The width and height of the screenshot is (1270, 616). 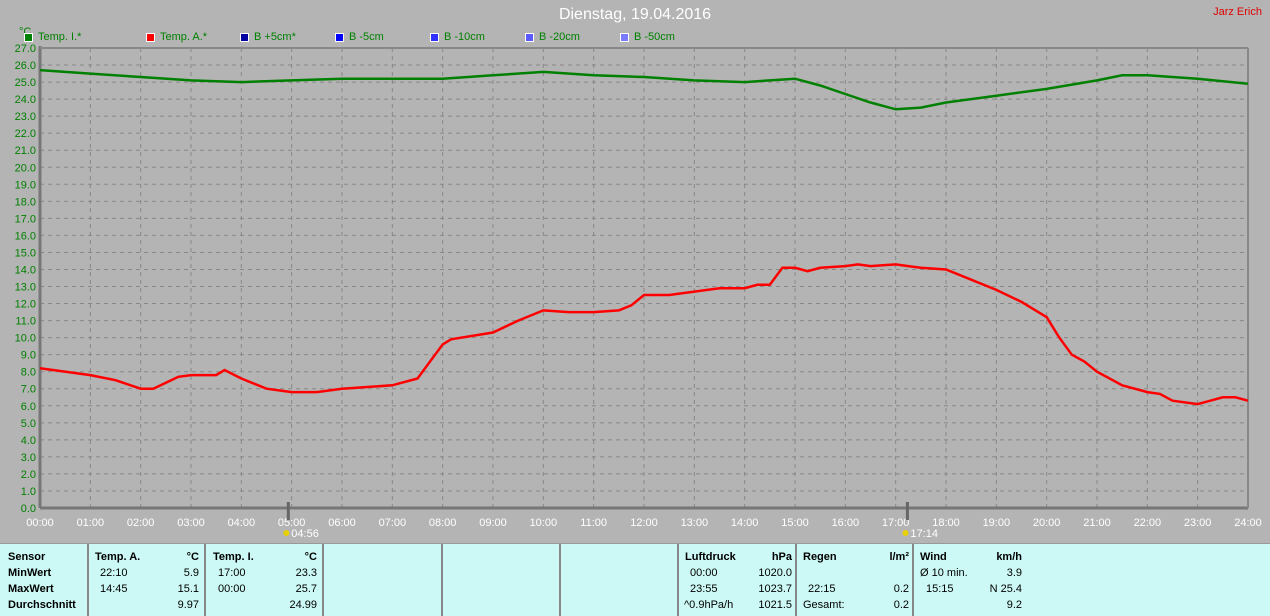 What do you see at coordinates (25, 339) in the screenshot?
I see `y-tick-label: 10.0` at bounding box center [25, 339].